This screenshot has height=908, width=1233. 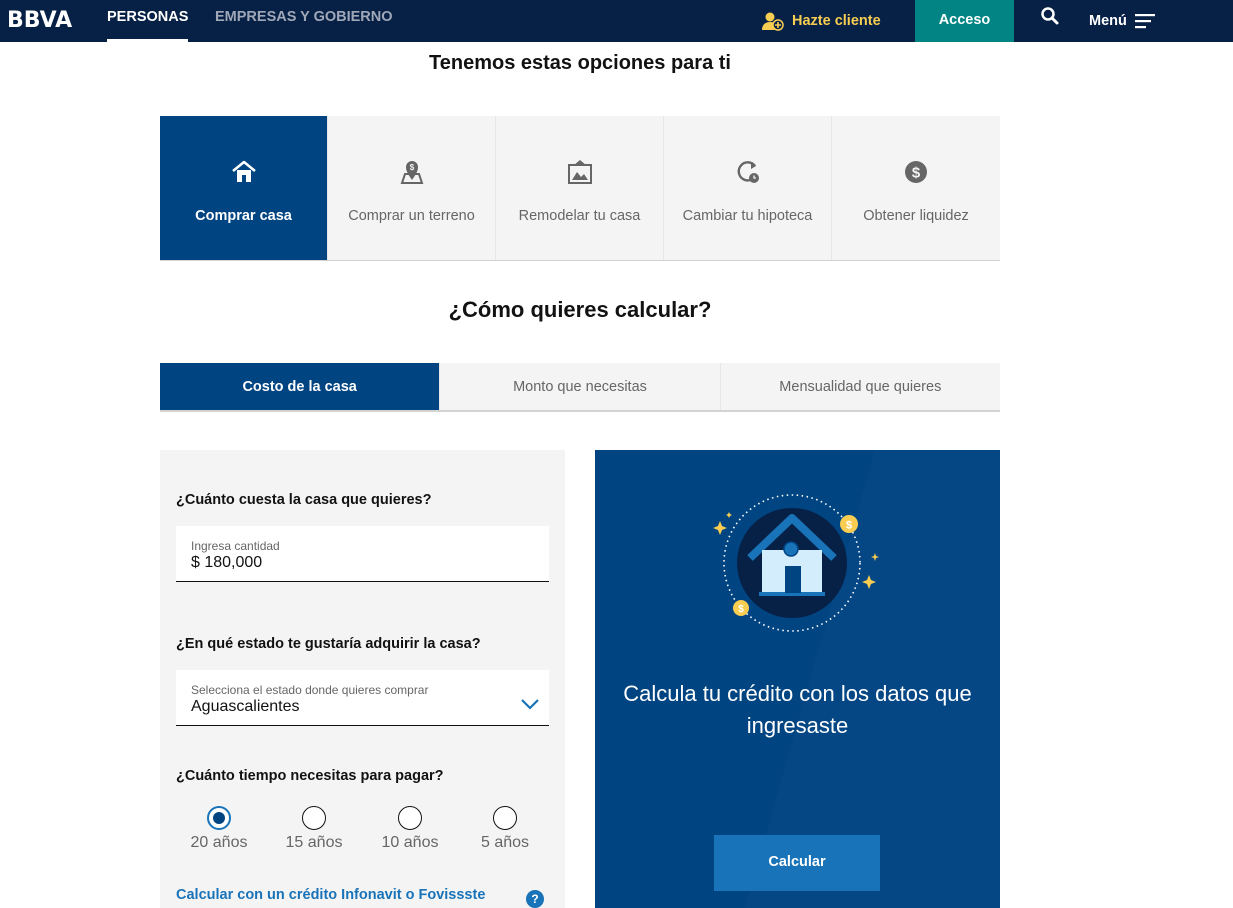 I want to click on calc-title: ¿Cómo quieres calcular?, so click(x=580, y=309).